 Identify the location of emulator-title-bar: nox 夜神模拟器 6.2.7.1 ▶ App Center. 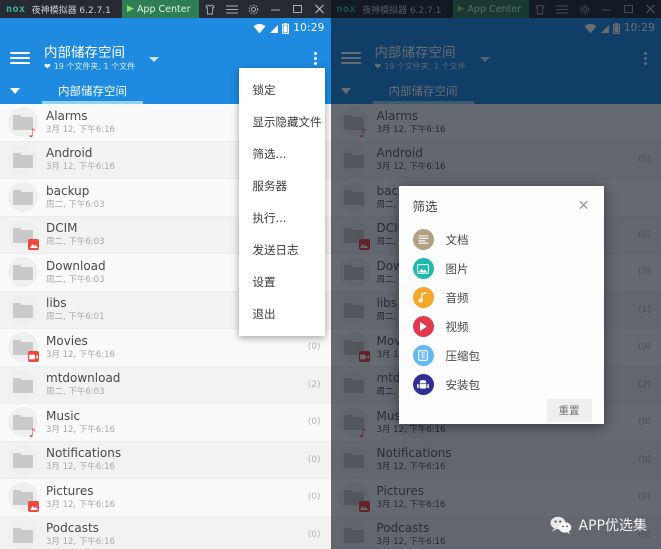
(165, 9).